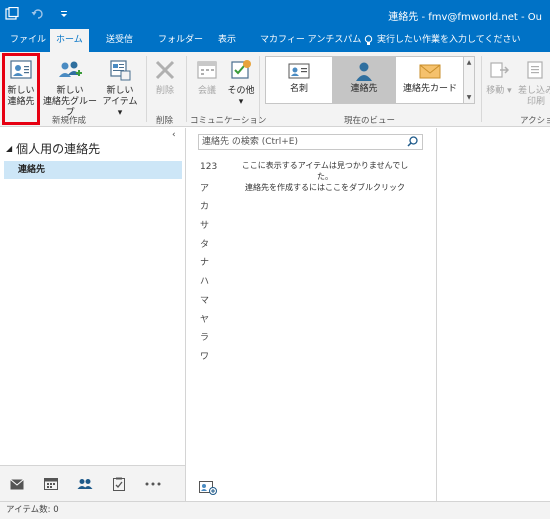 The image size is (550, 519). What do you see at coordinates (153, 484) in the screenshot?
I see `more-nav-icon` at bounding box center [153, 484].